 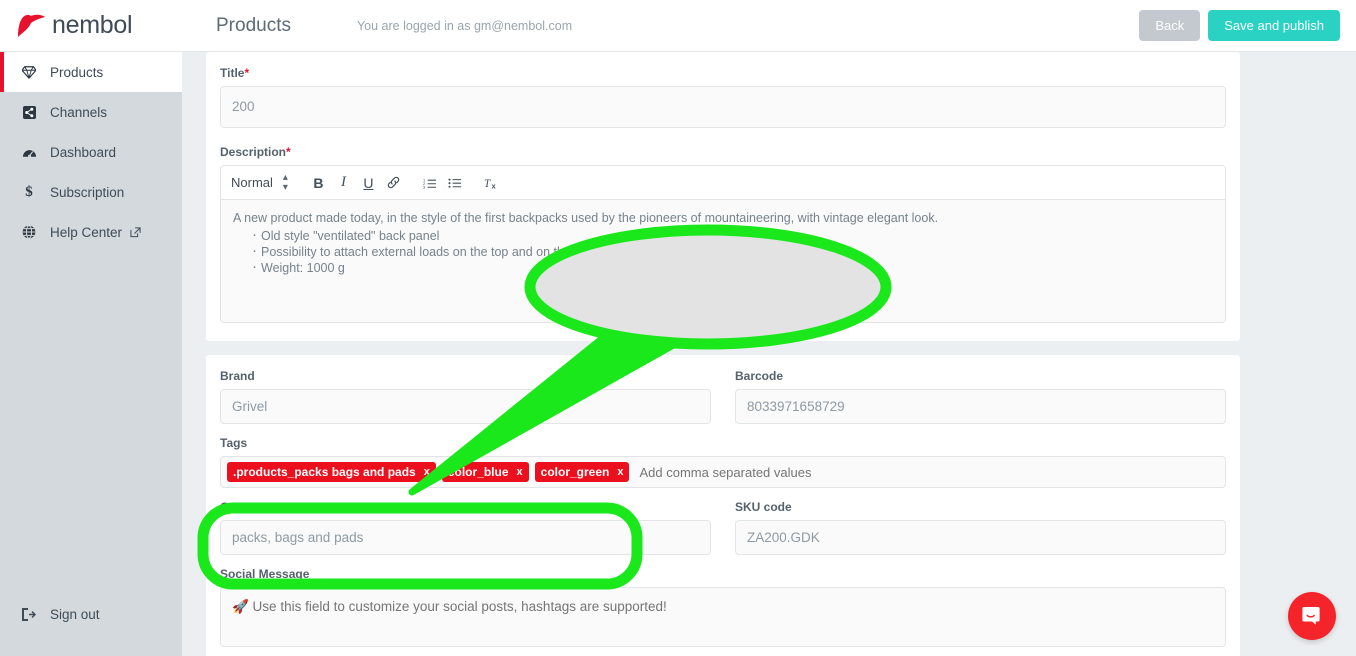 I want to click on svg-text: x, so click(x=494, y=185).